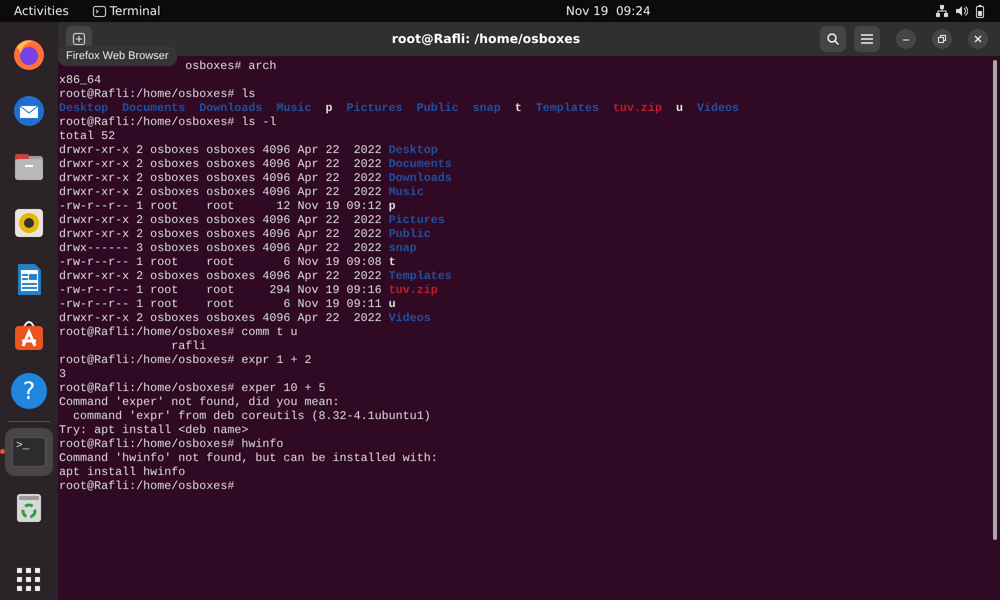  What do you see at coordinates (192, 388) in the screenshot?
I see `terminal-text: root@Rafli:/home/osboxes# exper 10 + 5` at bounding box center [192, 388].